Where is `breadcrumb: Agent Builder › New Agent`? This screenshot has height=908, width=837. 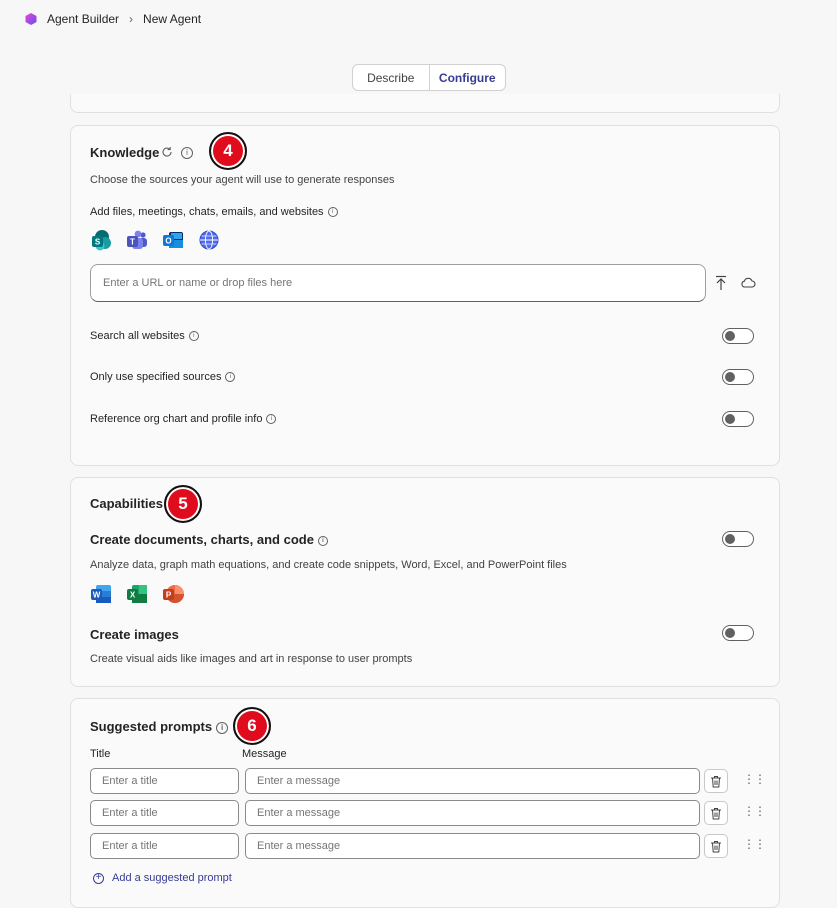
breadcrumb: Agent Builder › New Agent is located at coordinates (112, 19).